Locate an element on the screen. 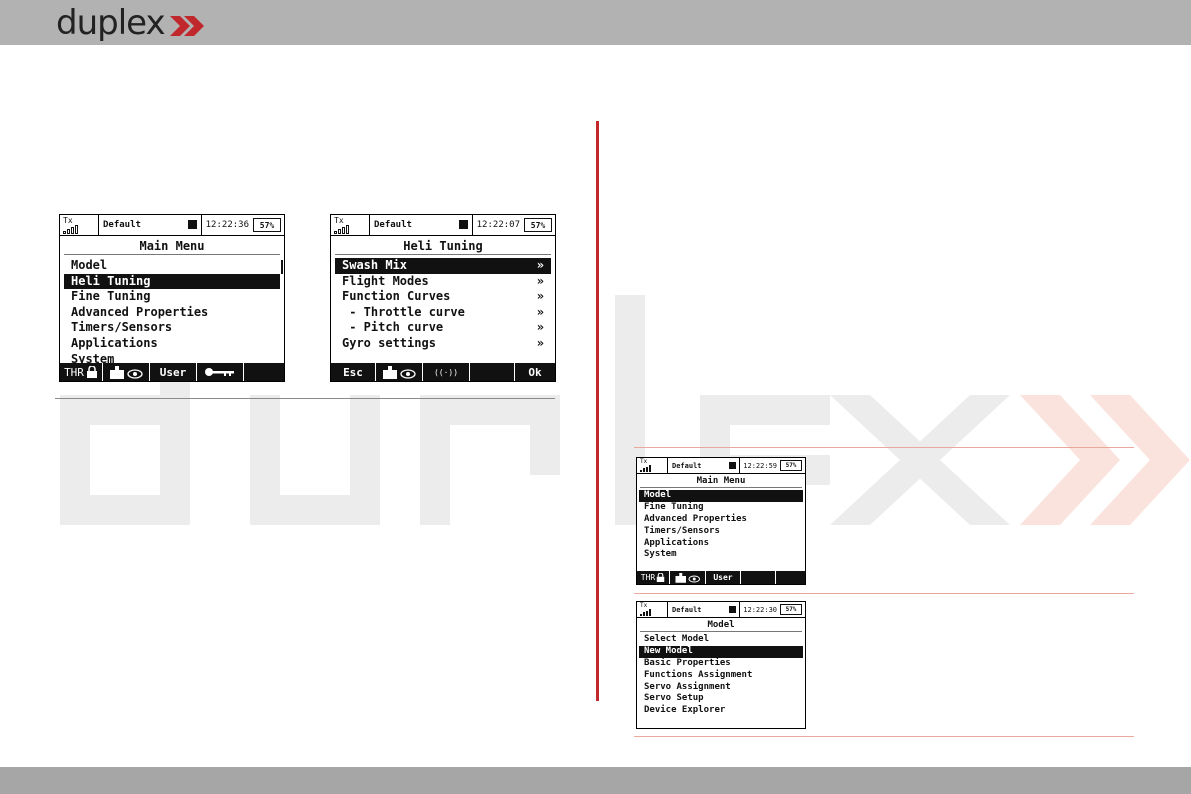 The width and height of the screenshot is (1191, 794). status-bar: Tx Default 12:22:36 57% is located at coordinates (172, 225).